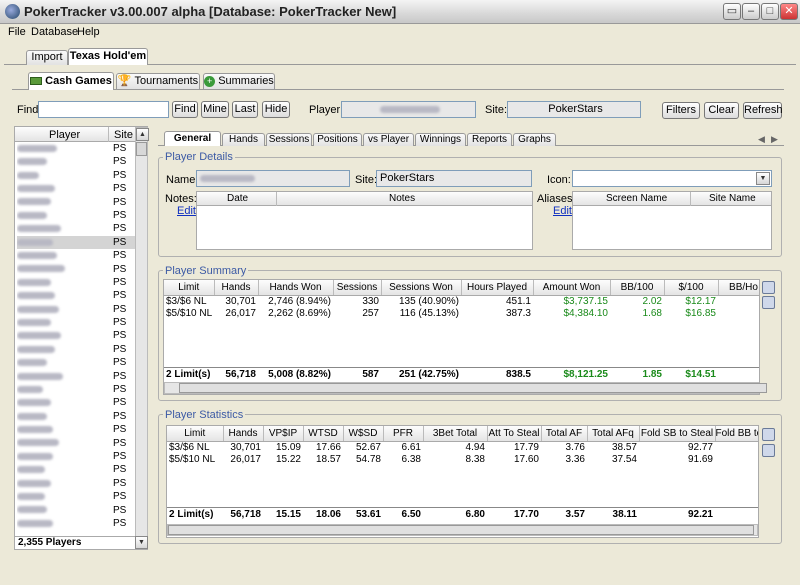 This screenshot has width=800, height=585. What do you see at coordinates (761, 139) in the screenshot?
I see `tab-scroll-left-icon: ◀` at bounding box center [761, 139].